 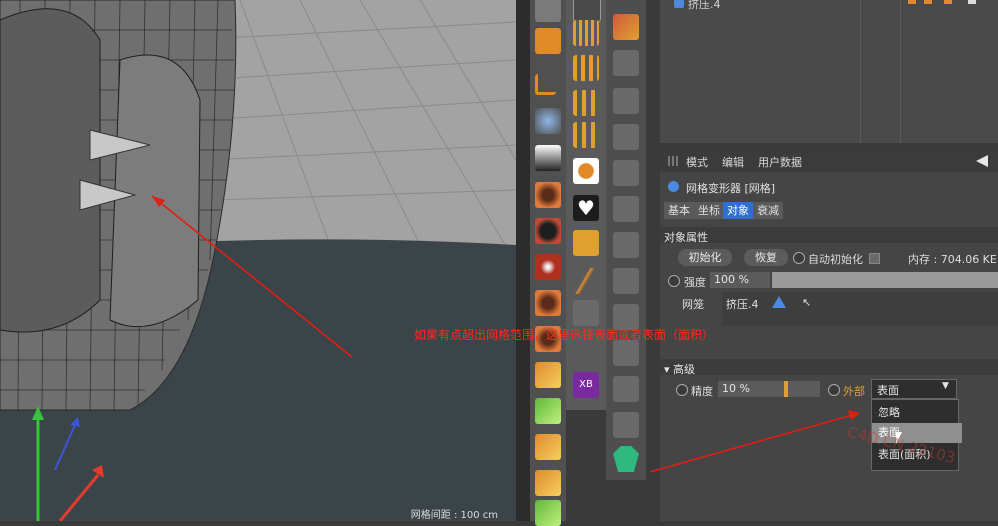 I want to click on back-arrow-icon, so click(x=982, y=161).